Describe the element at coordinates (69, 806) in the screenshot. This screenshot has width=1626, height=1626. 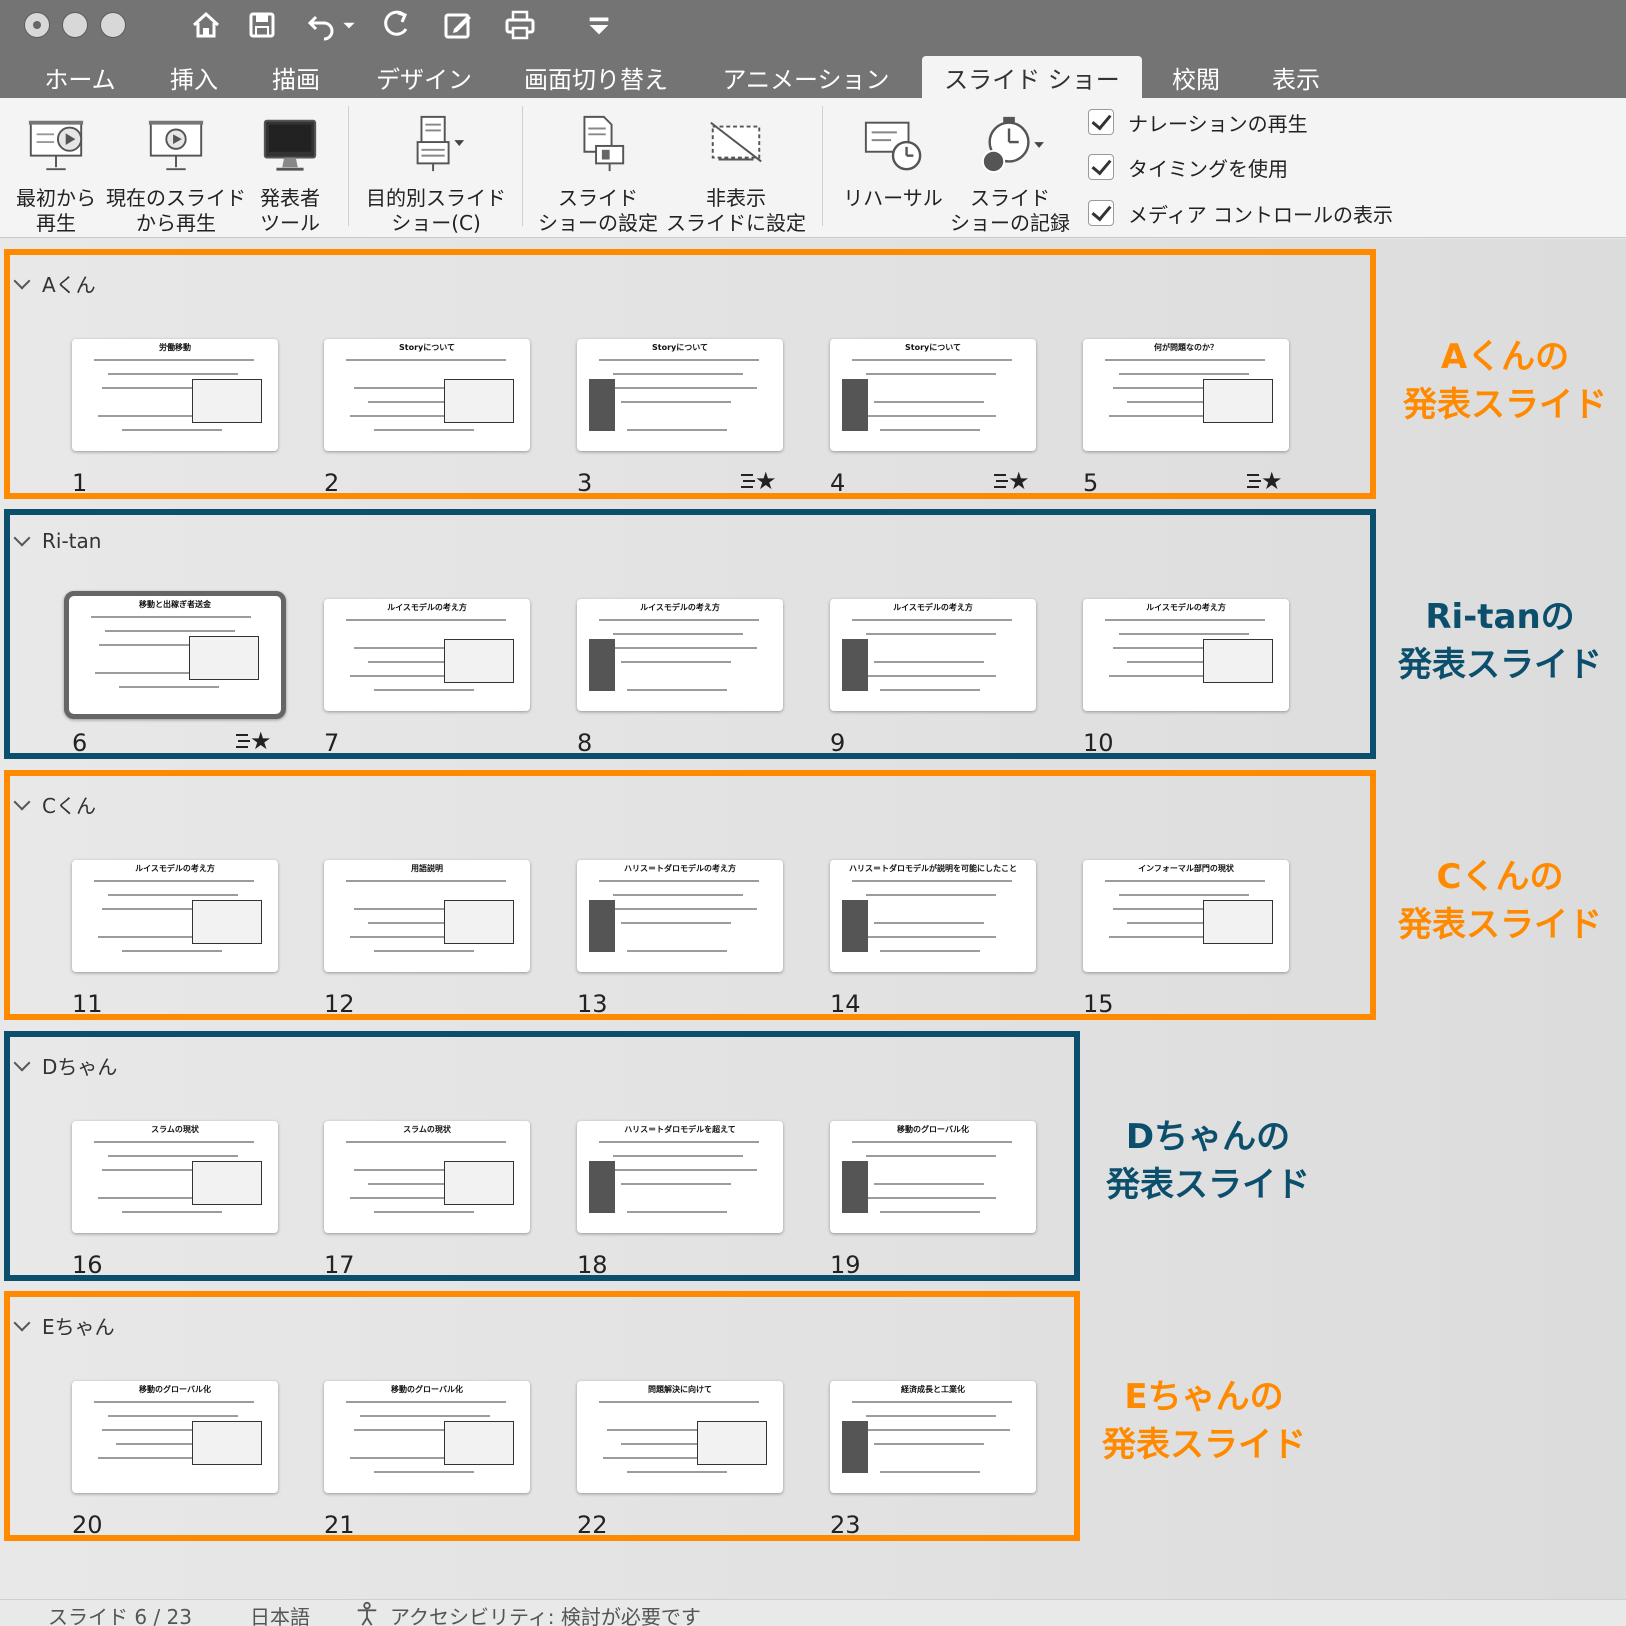
I see `section-name: Cくん` at that location.